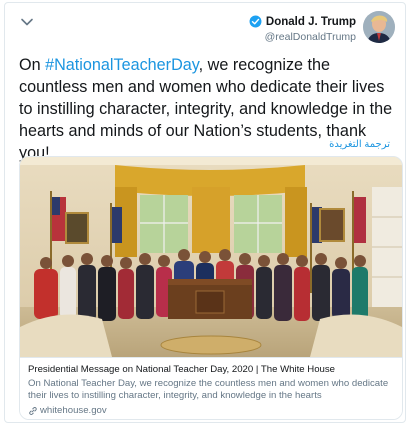 The width and height of the screenshot is (411, 426). I want to click on tweet-author: Donald J. Trump @realDonaldTrump, so click(302, 29).